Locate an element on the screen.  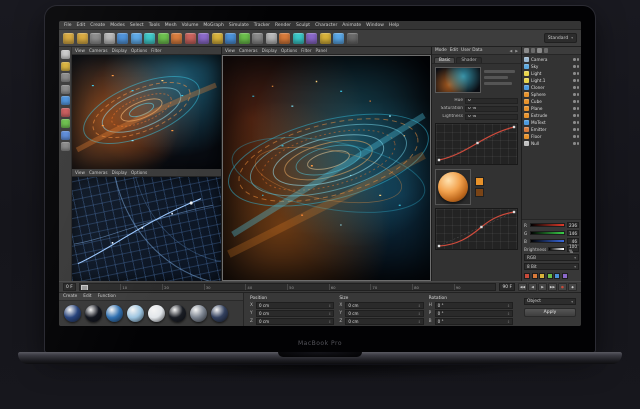
transport-button: ◀◀ is located at coordinates (522, 287).